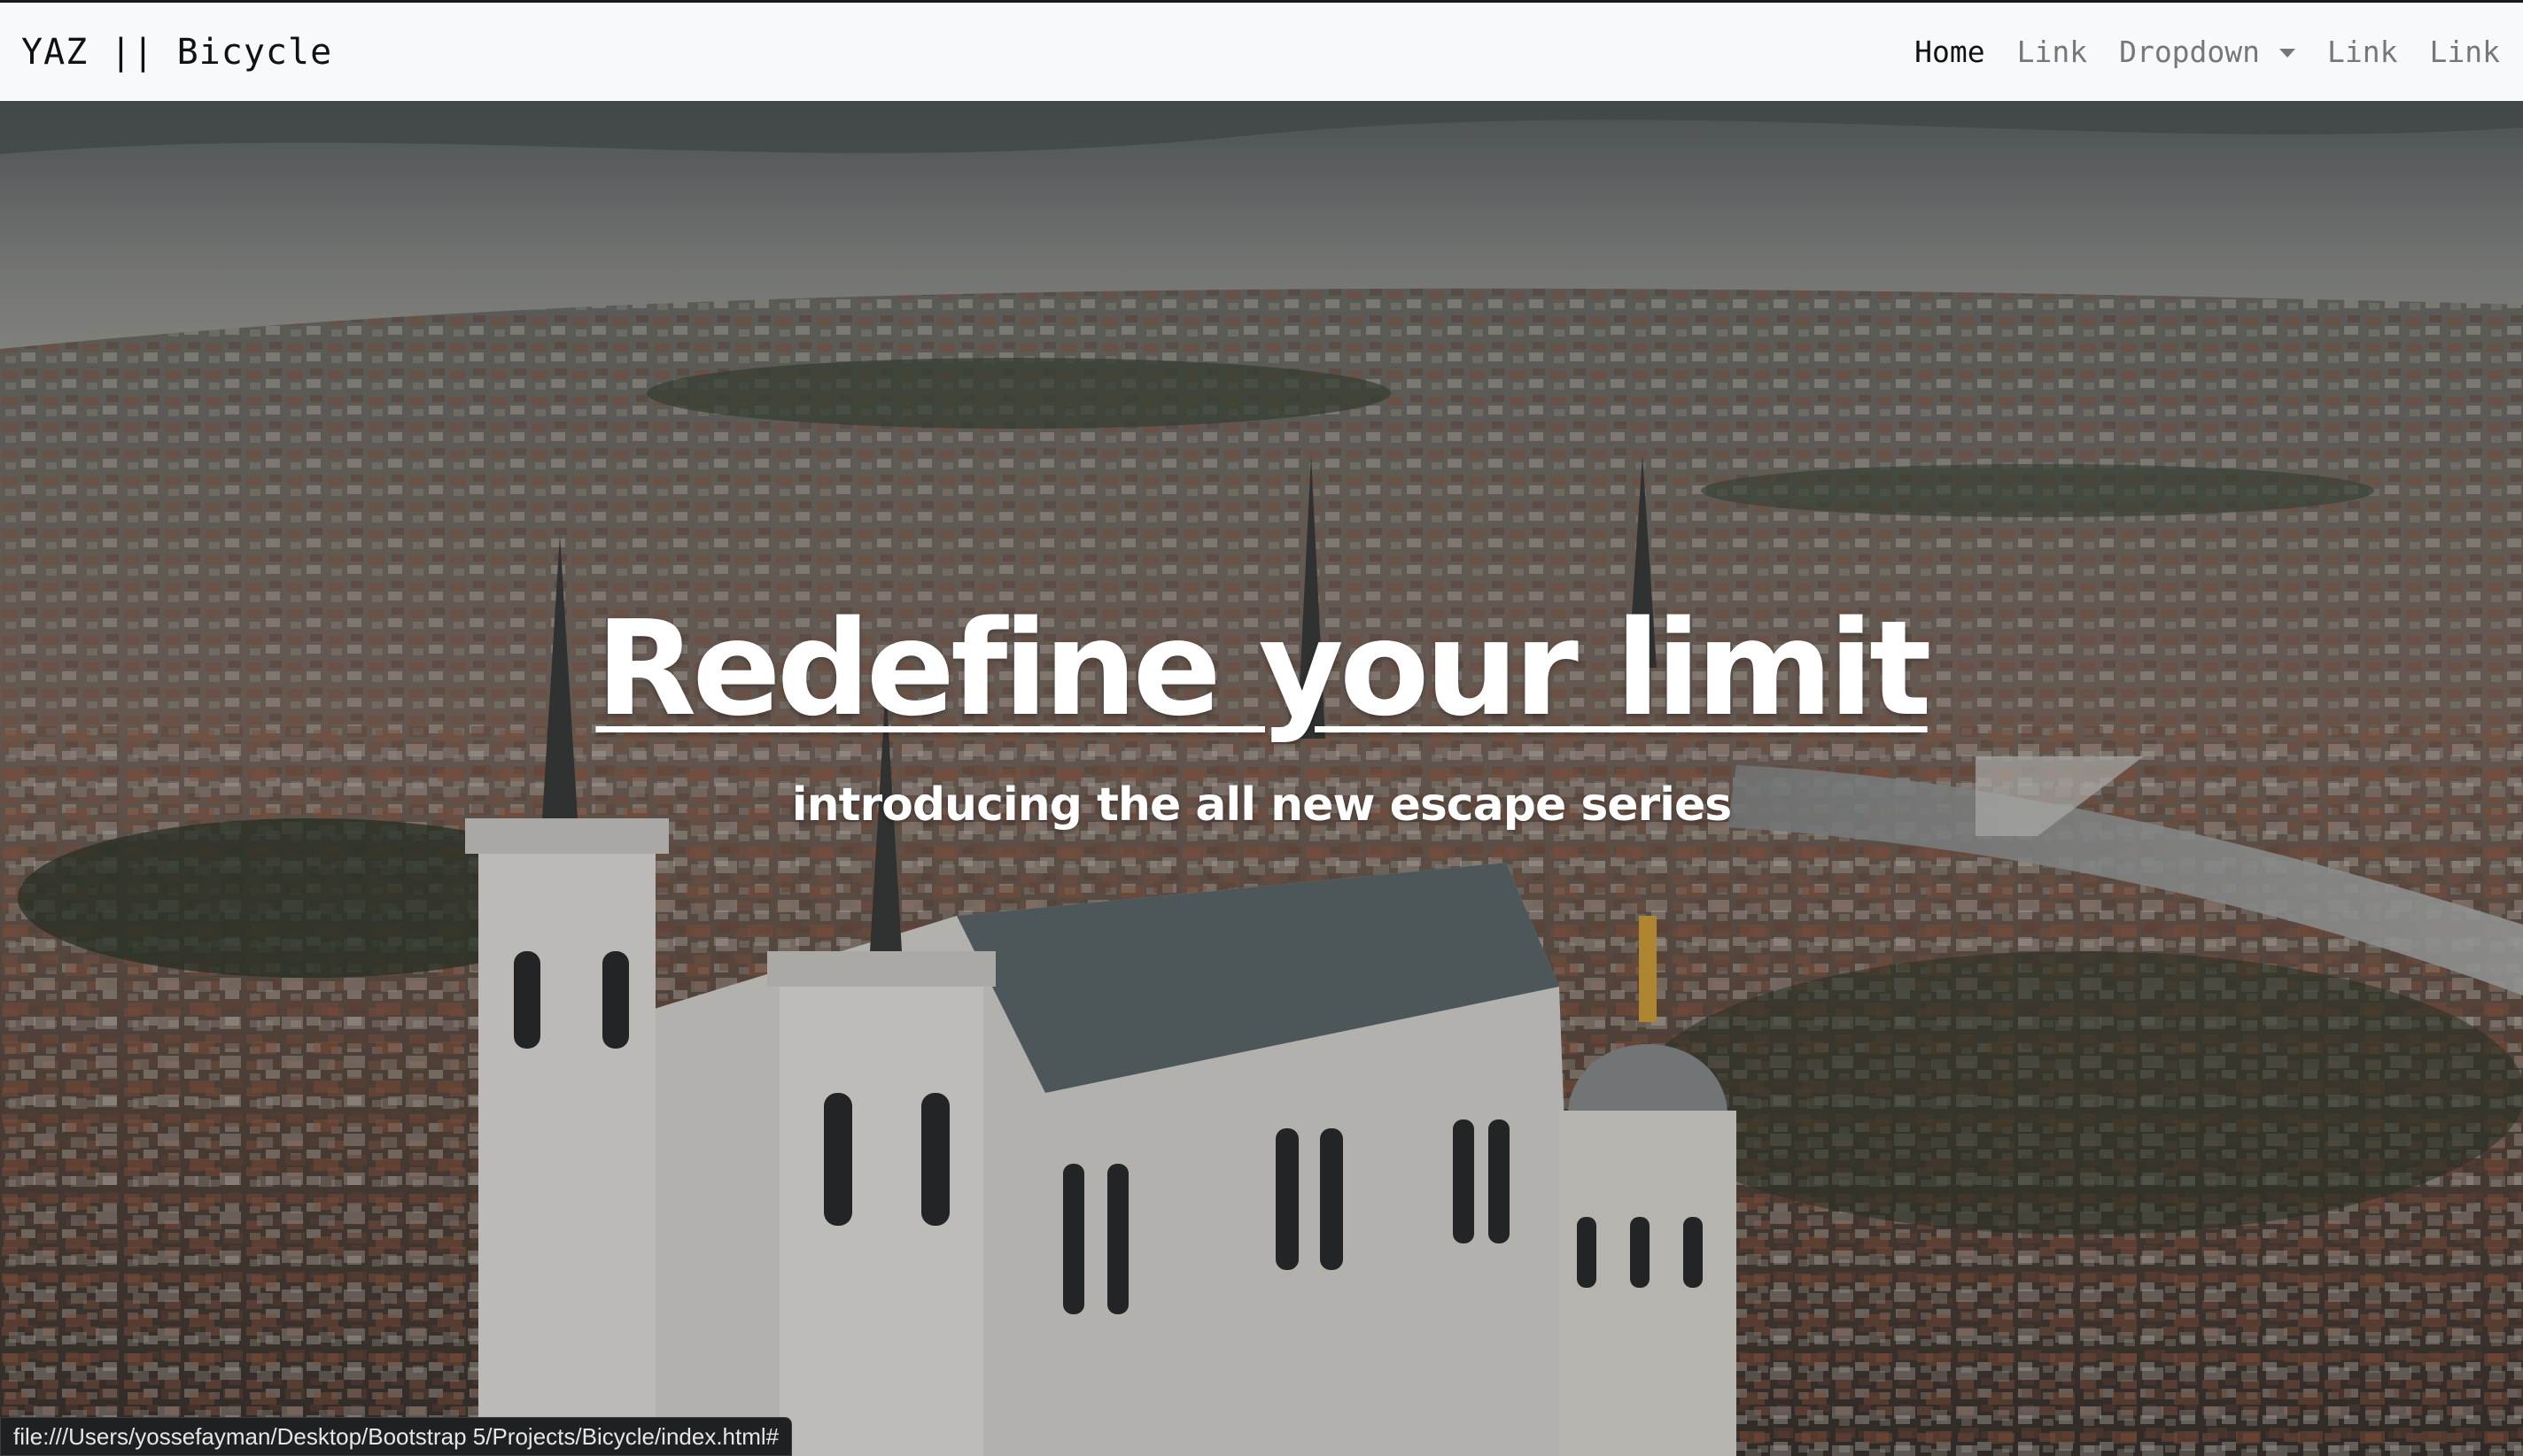  Describe the element at coordinates (2465, 52) in the screenshot. I see `nav-link-3: Link` at that location.